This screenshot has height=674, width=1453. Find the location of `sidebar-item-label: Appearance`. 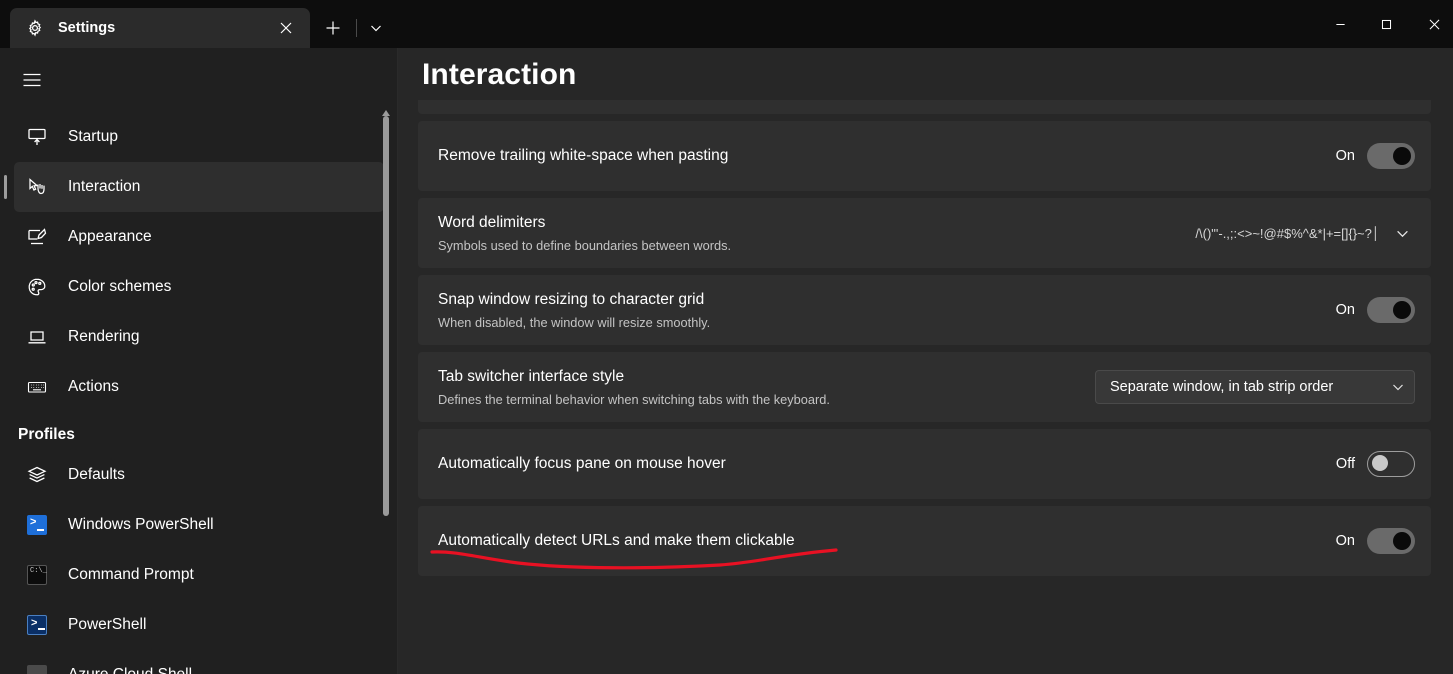

sidebar-item-label: Appearance is located at coordinates (110, 236).